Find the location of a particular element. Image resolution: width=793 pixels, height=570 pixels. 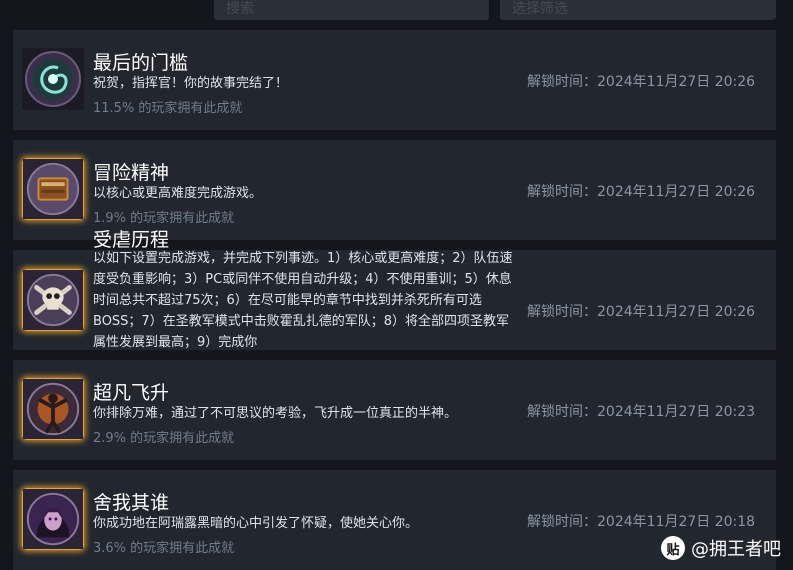

unlock-time: 解锁时间：2024年11月27日 20:23 is located at coordinates (641, 412).